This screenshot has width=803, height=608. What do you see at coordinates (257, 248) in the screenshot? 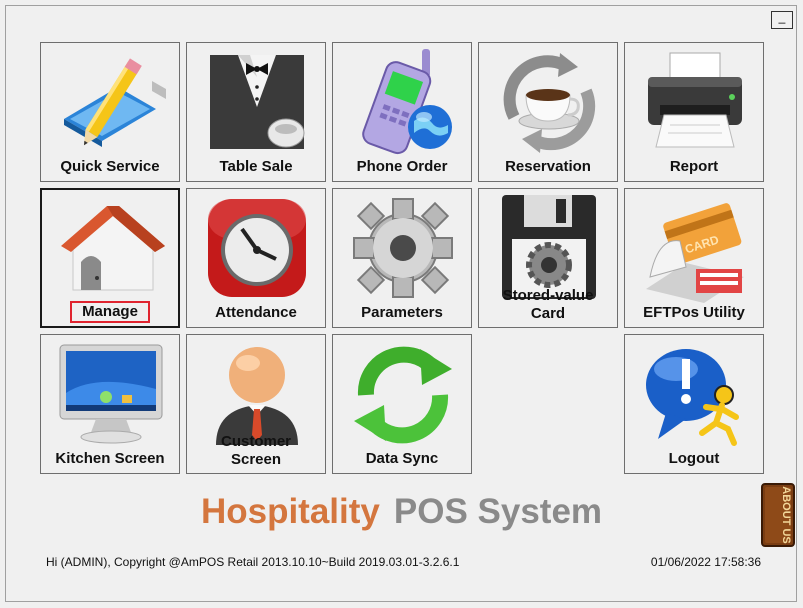
I see `clock-icon` at bounding box center [257, 248].